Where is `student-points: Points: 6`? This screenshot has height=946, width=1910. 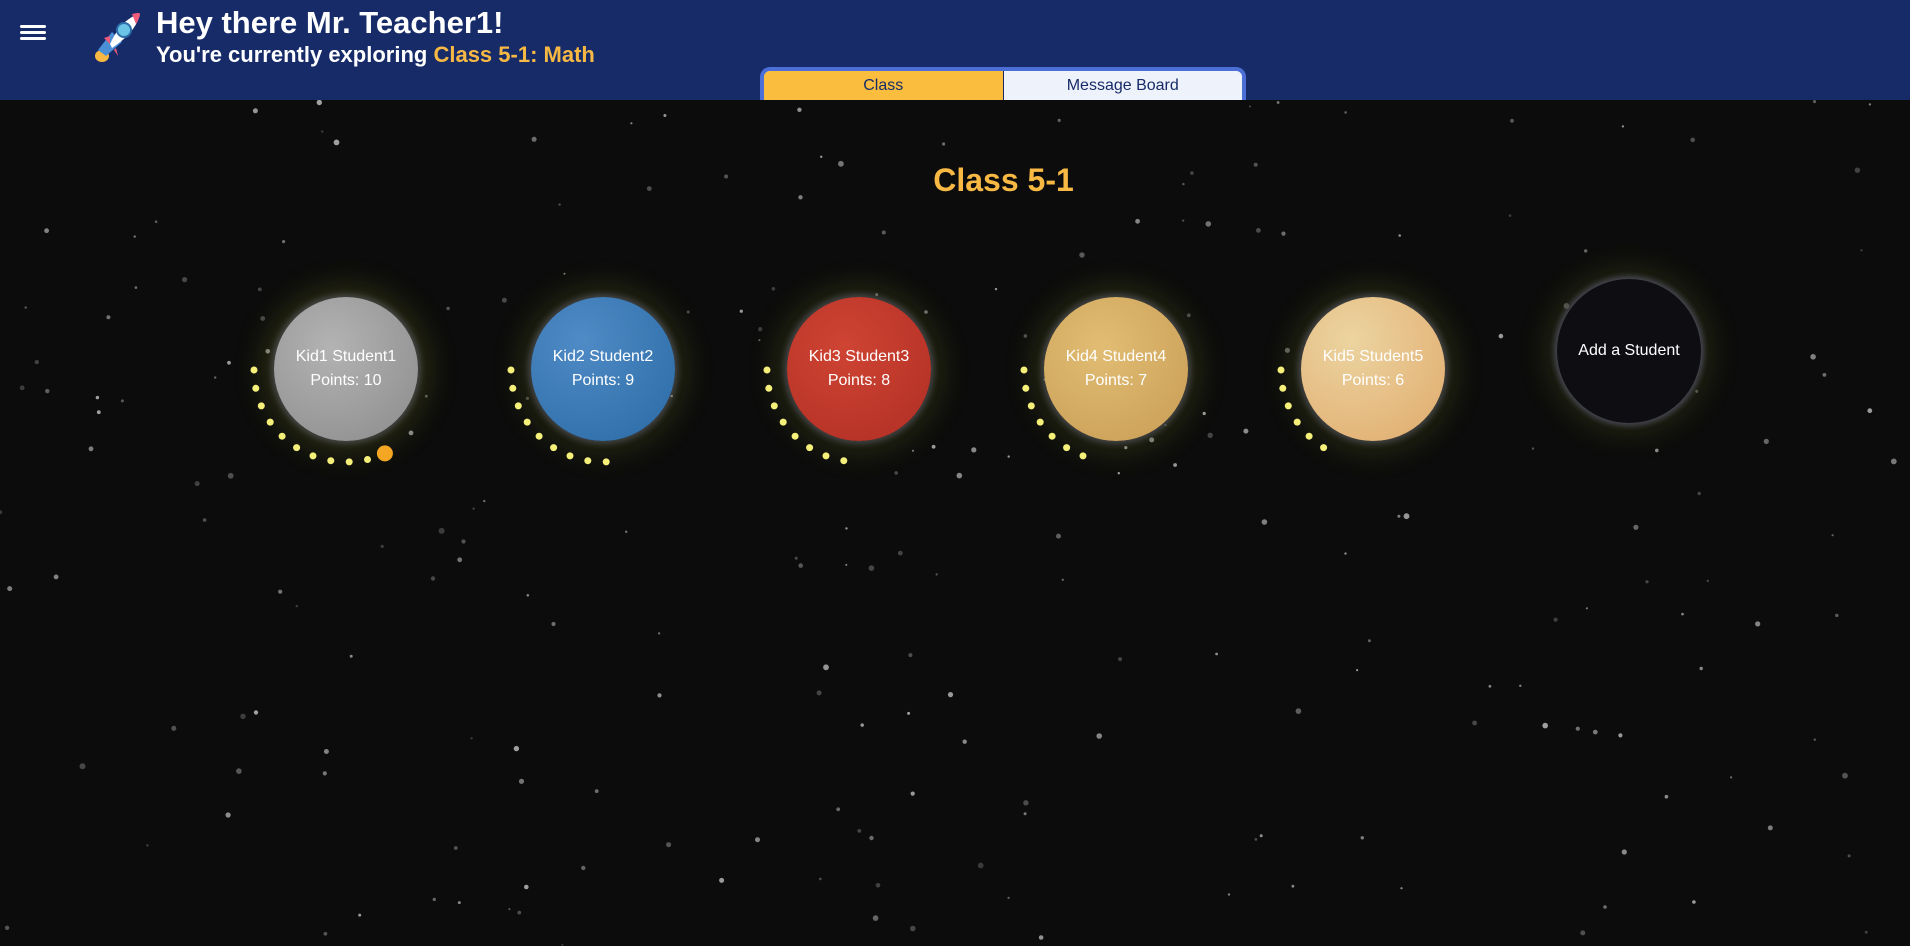
student-points: Points: 6 is located at coordinates (1373, 380).